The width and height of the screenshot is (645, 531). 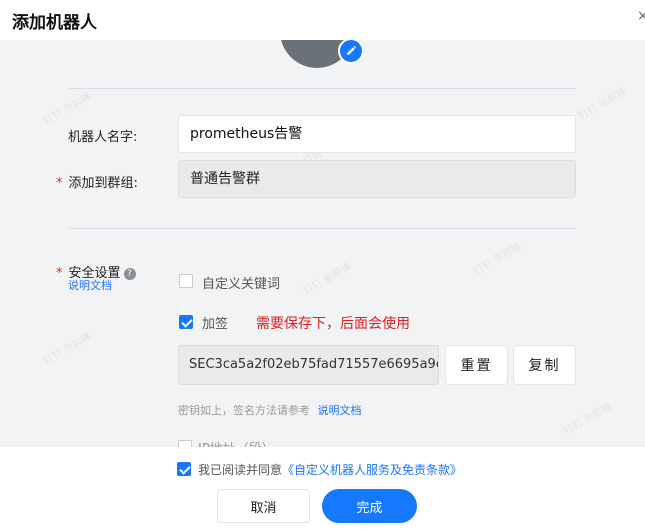 I want to click on pencil-icon, so click(x=352, y=50).